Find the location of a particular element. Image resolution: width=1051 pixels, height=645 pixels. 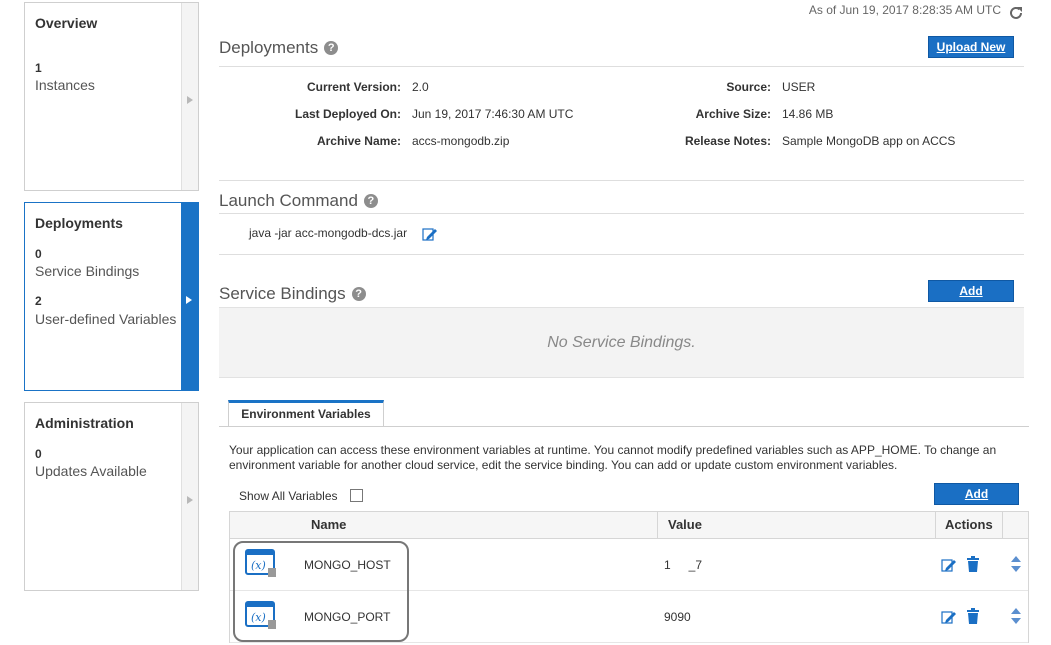

nav-deployments-title: Deployments is located at coordinates (79, 223).